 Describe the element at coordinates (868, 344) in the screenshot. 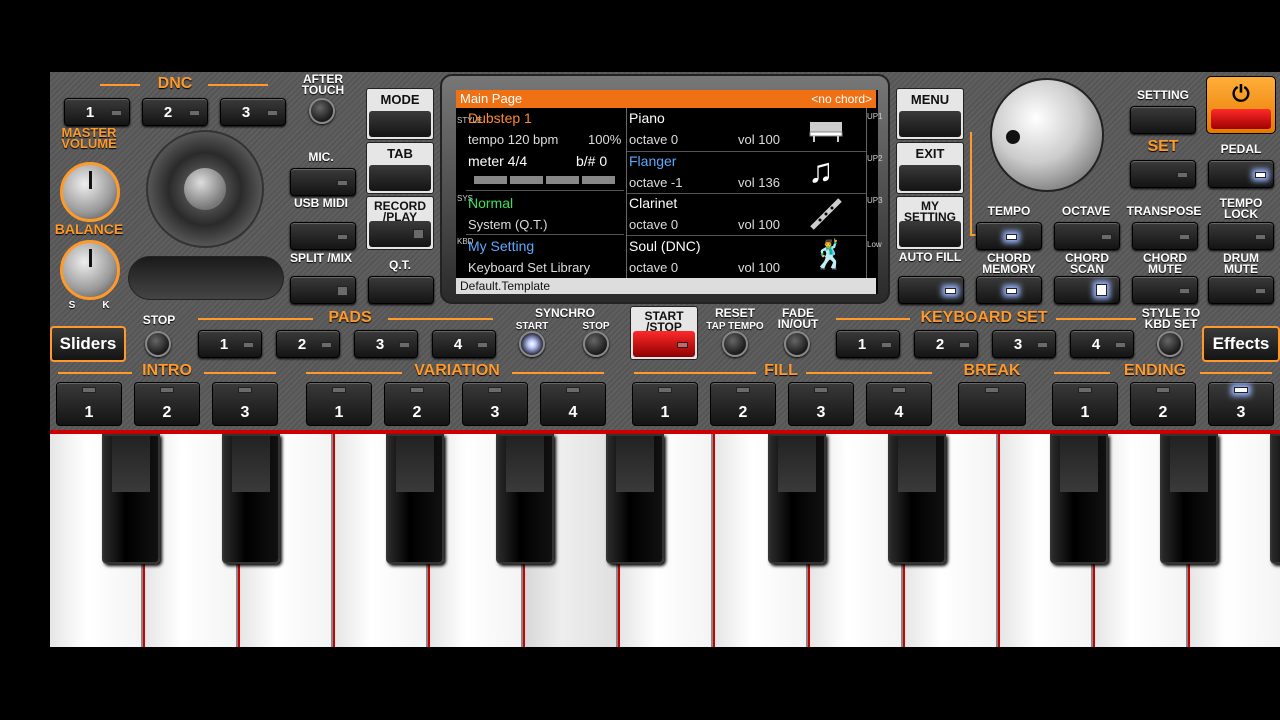

I see `keyboard-set-button-1: 1` at that location.